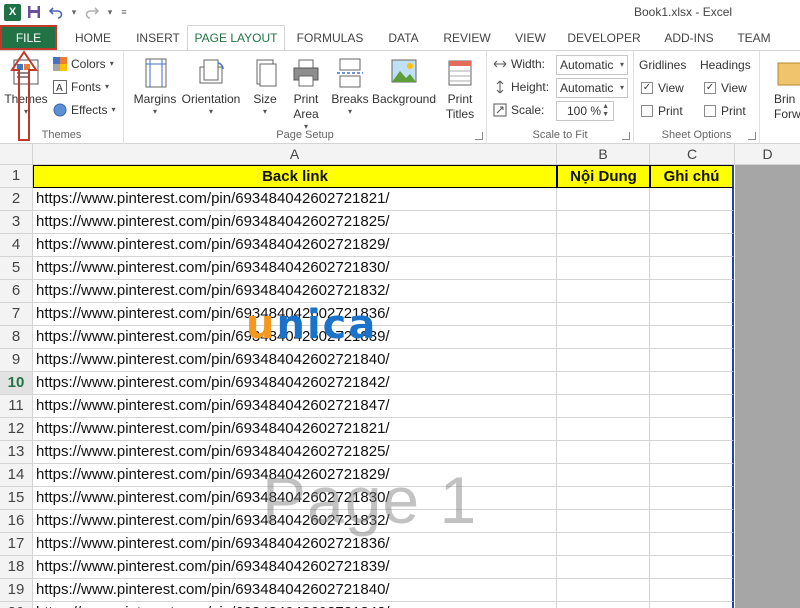  I want to click on tab-home: HOME, so click(93, 37).